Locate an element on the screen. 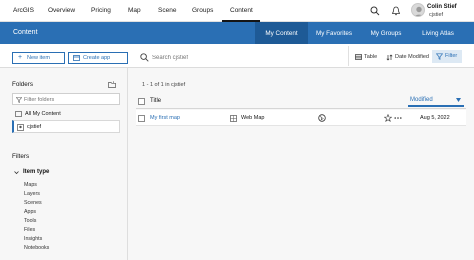  filter-toggle-button: Filter is located at coordinates (447, 56).